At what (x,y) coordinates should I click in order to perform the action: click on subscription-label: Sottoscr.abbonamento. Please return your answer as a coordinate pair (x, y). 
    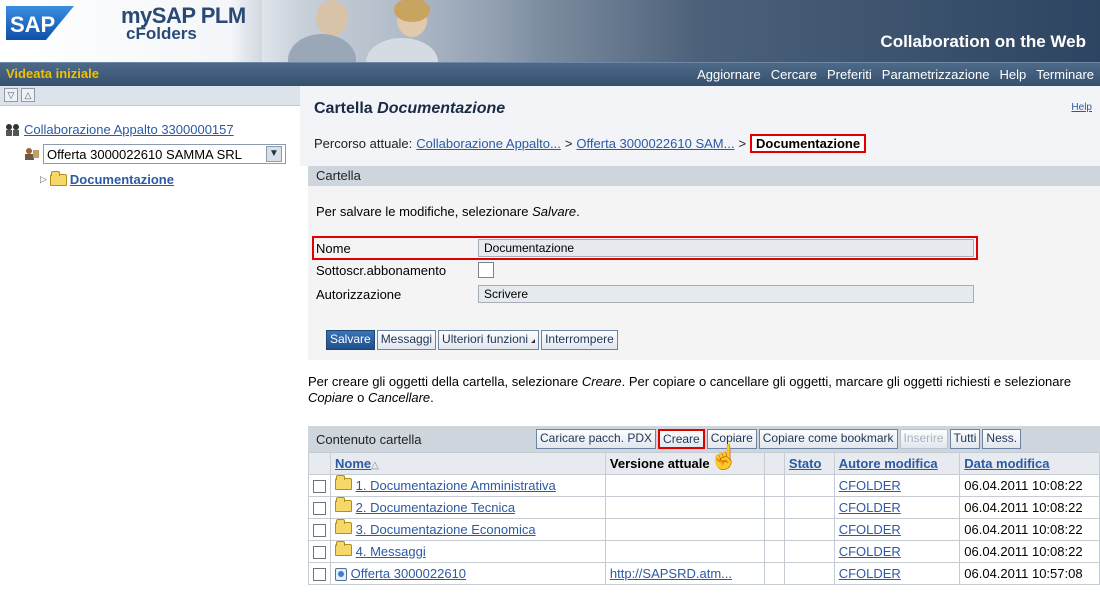
    Looking at the image, I should click on (381, 270).